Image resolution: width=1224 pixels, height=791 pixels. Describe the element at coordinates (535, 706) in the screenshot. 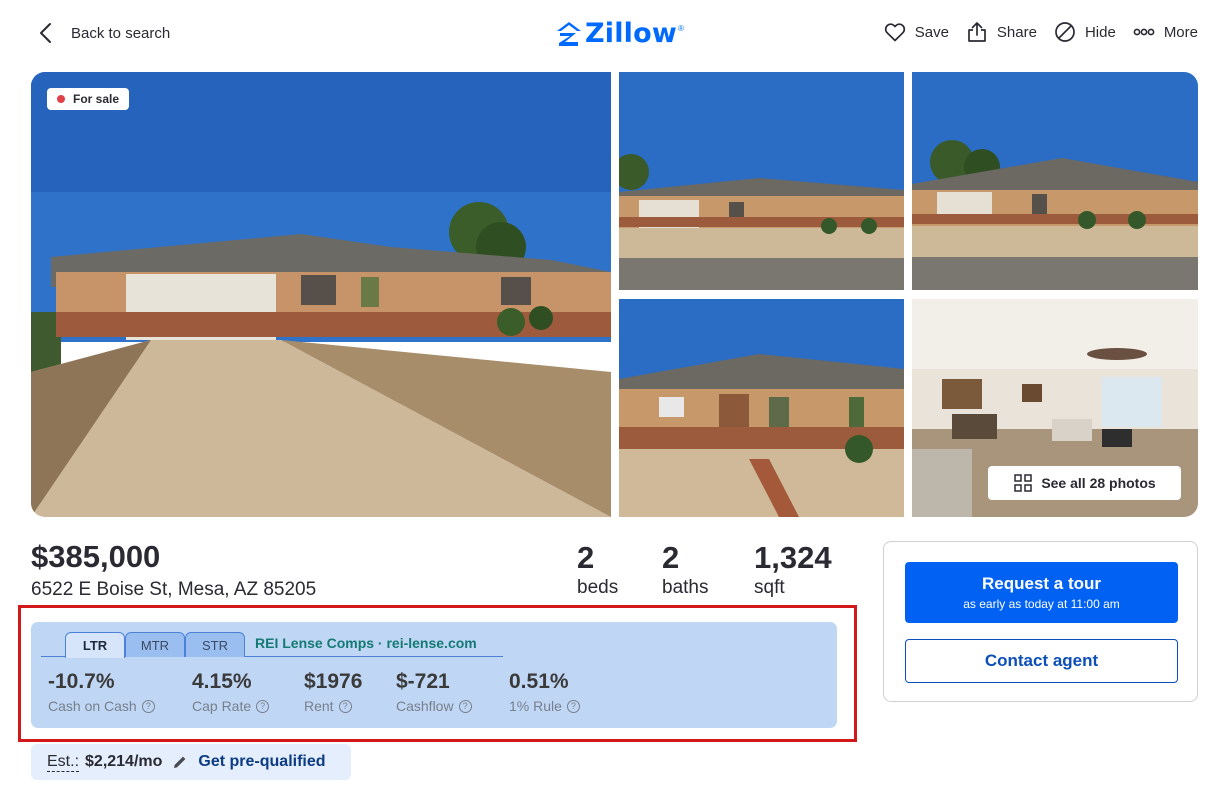

I see `metric-label: 1% Rule` at that location.